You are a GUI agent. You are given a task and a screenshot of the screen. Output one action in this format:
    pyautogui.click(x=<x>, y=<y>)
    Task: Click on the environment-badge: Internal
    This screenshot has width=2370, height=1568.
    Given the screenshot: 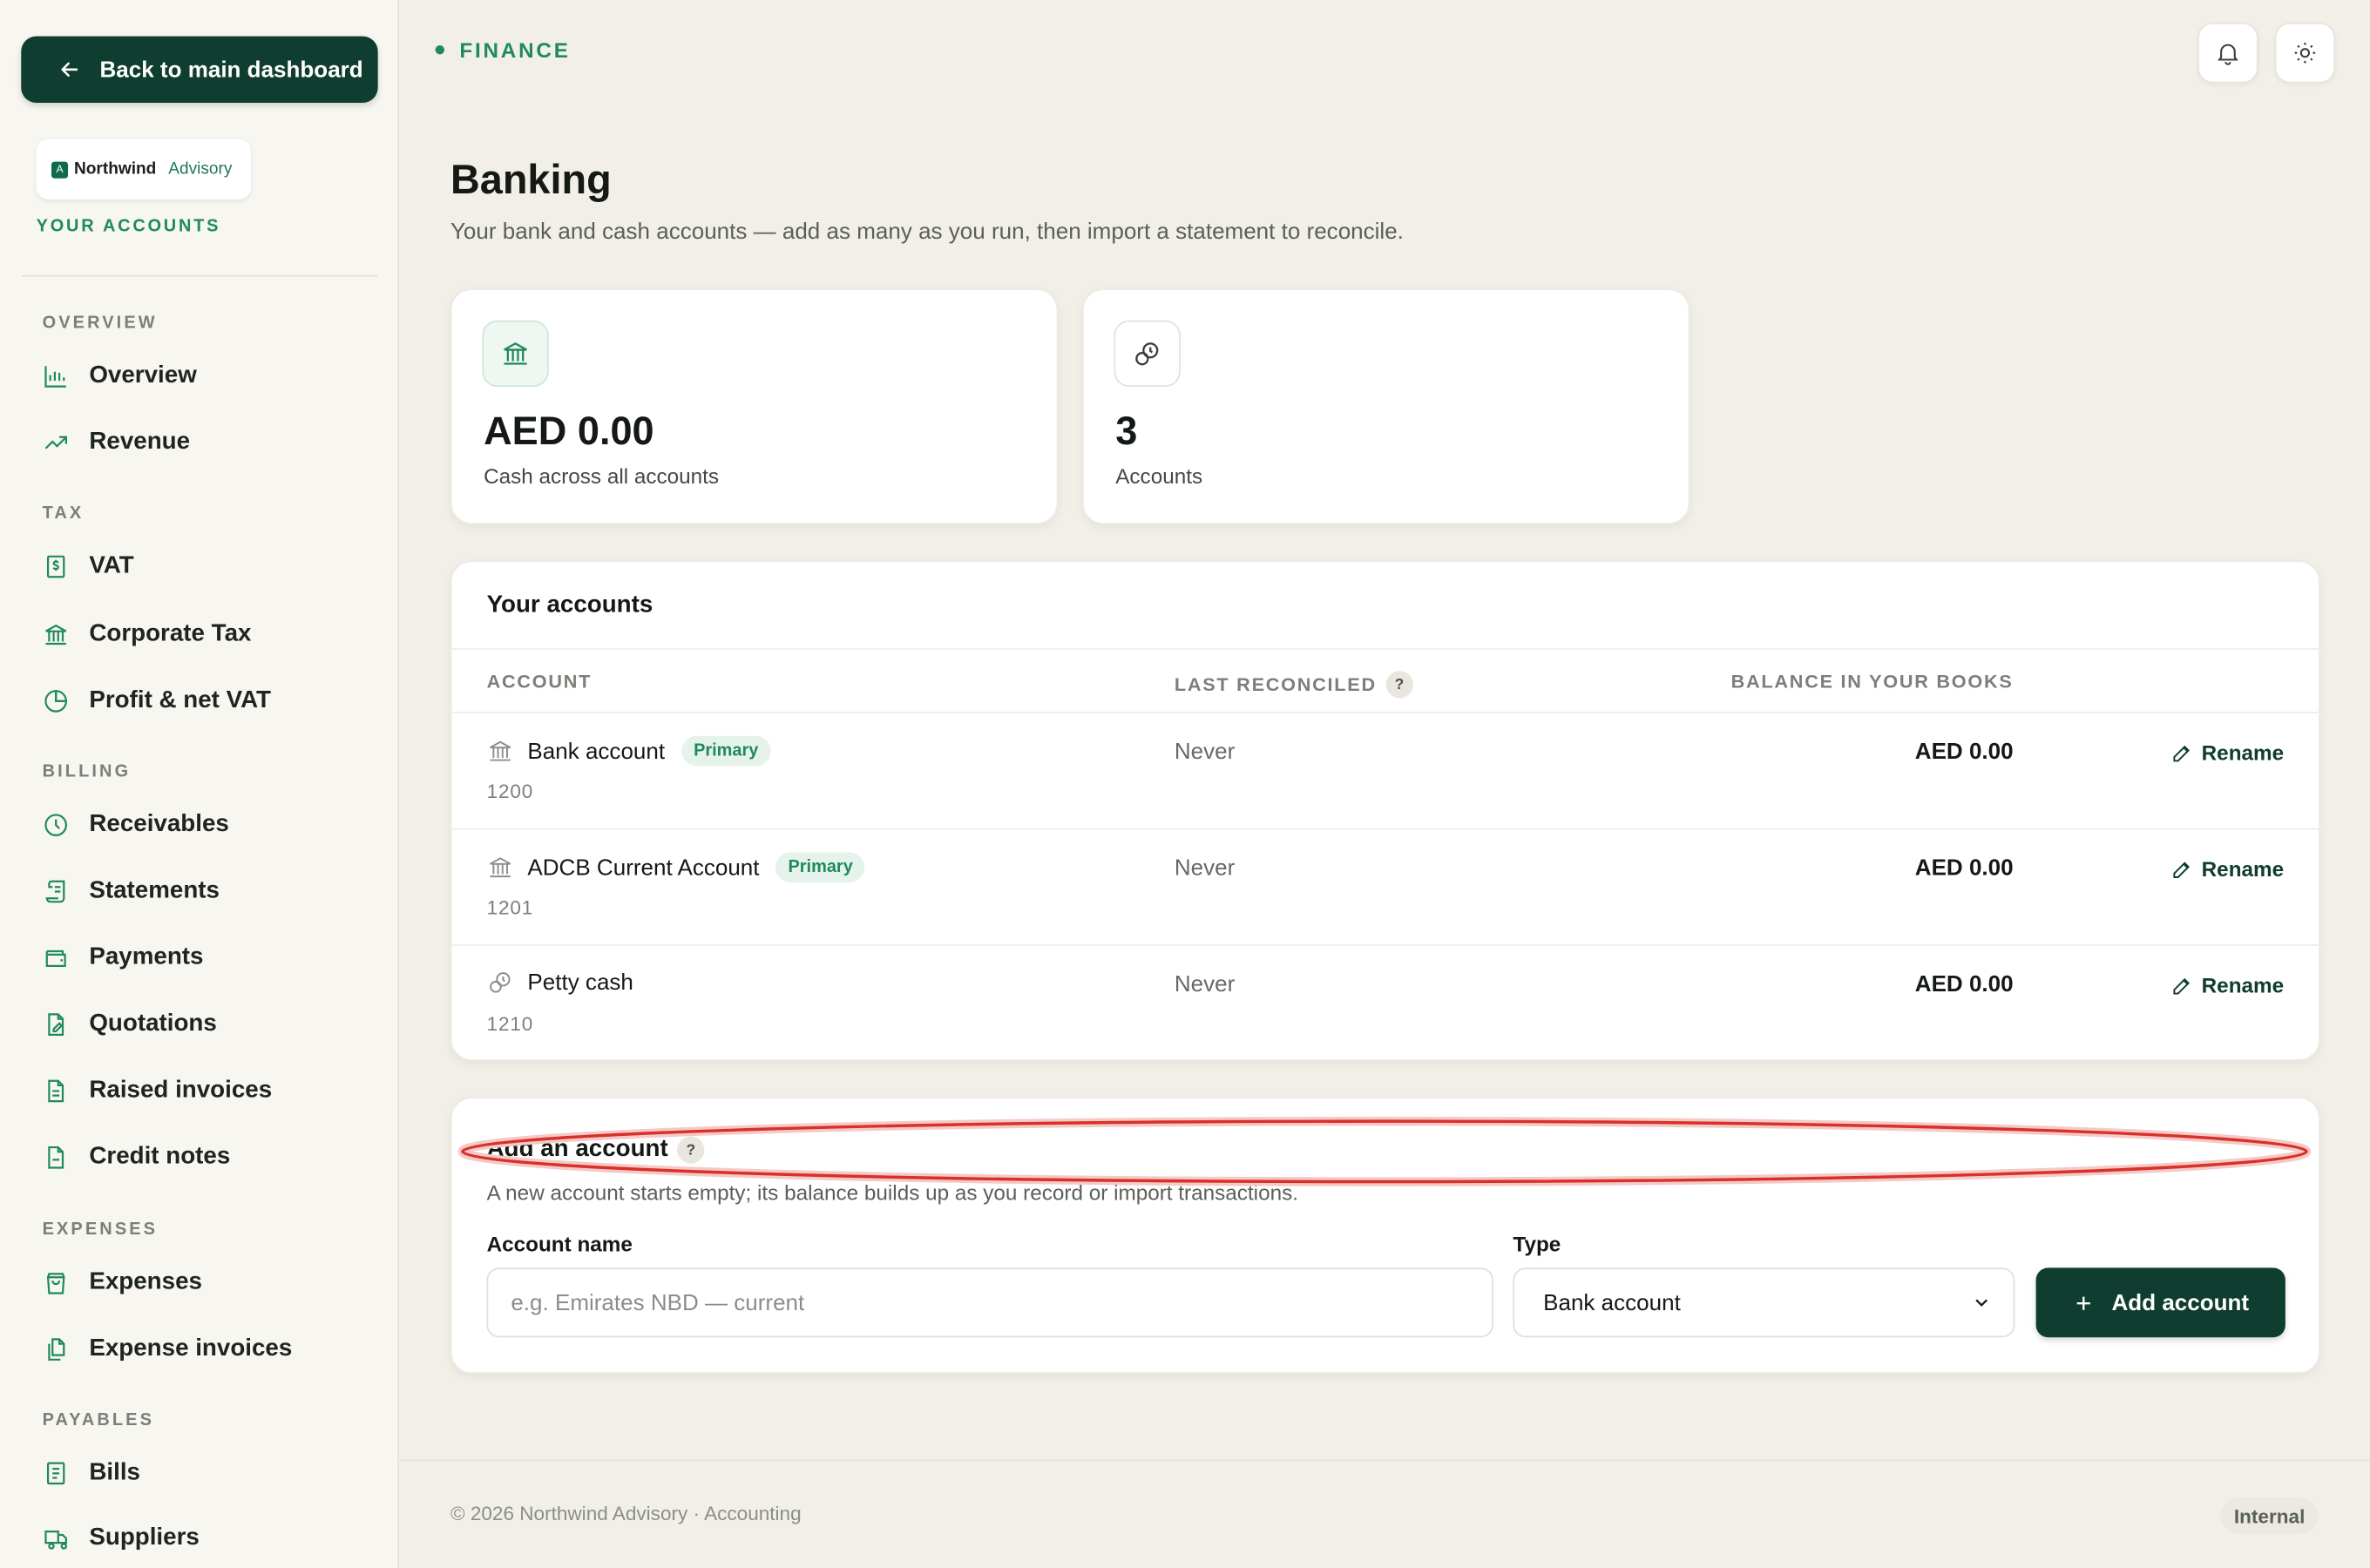 What is the action you would take?
    pyautogui.click(x=2269, y=1516)
    